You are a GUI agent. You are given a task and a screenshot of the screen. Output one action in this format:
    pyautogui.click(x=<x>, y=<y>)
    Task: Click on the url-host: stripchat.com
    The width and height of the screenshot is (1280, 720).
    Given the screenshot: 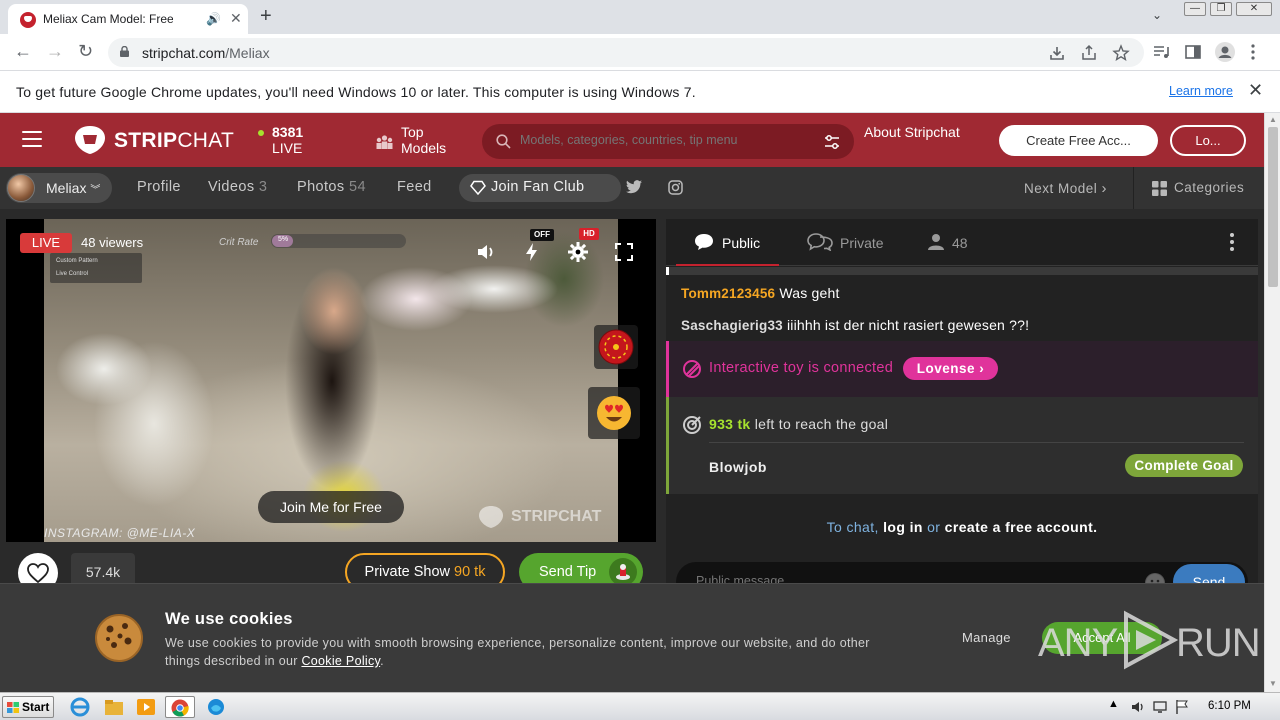 What is the action you would take?
    pyautogui.click(x=184, y=53)
    